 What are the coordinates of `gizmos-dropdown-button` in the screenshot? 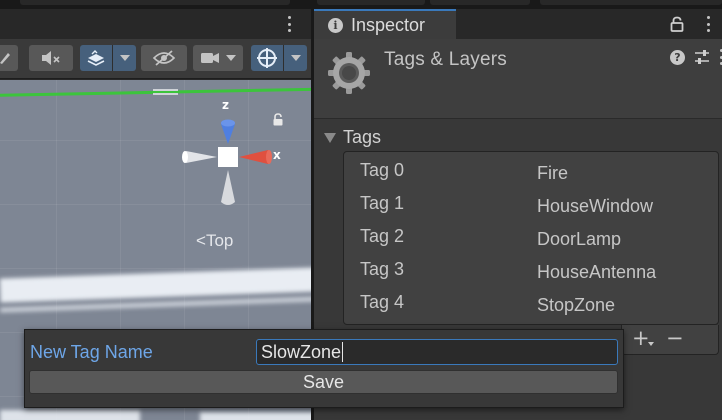 It's located at (295, 58).